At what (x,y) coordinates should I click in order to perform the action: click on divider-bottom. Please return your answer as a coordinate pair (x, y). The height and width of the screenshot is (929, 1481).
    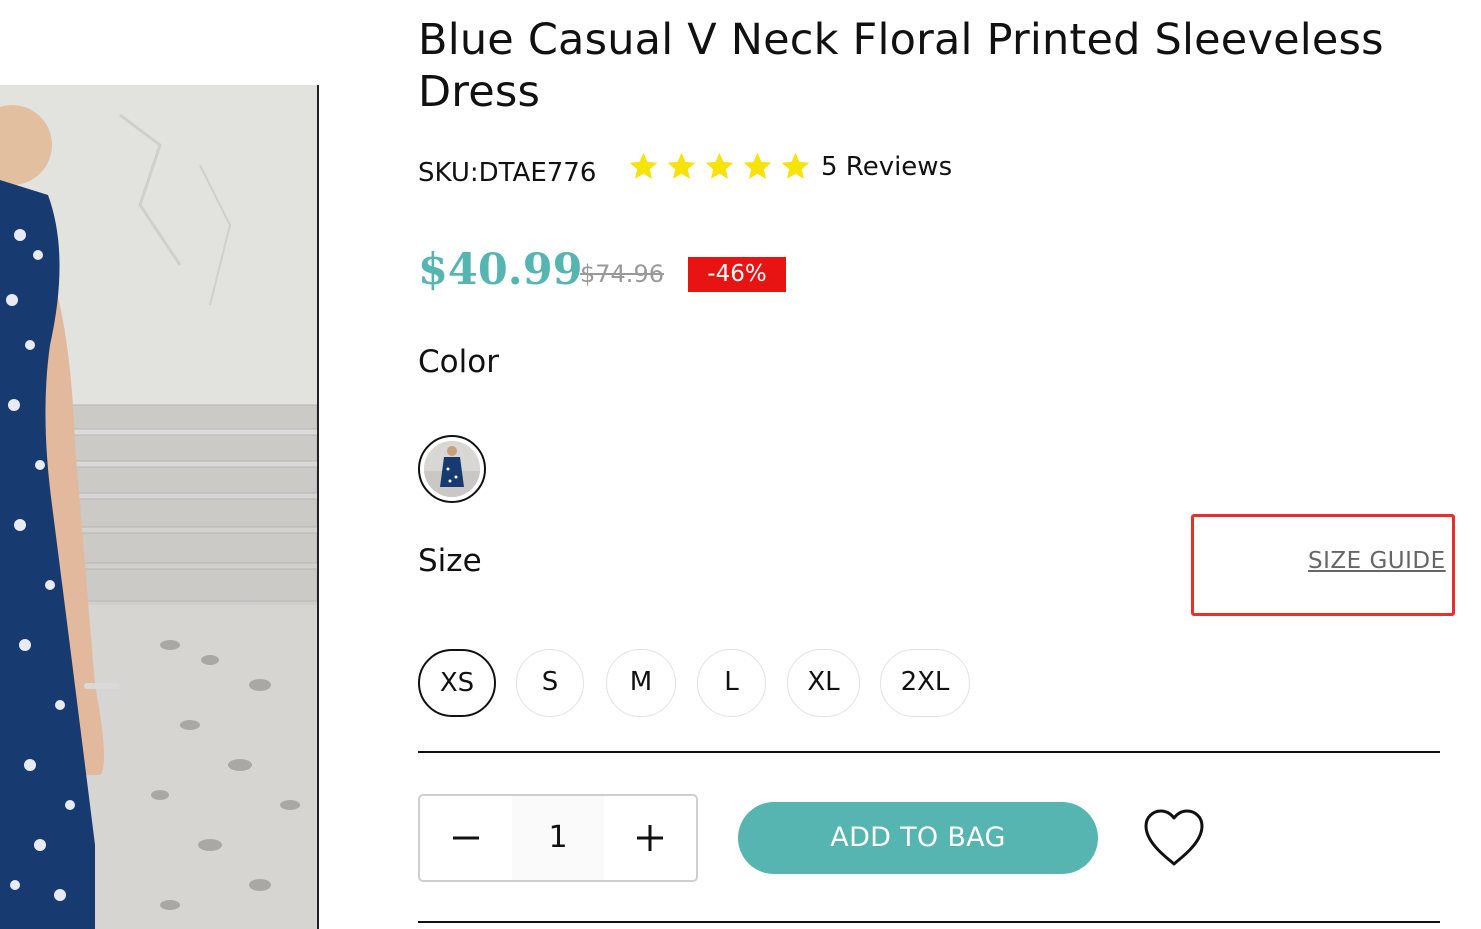
    Looking at the image, I should click on (929, 922).